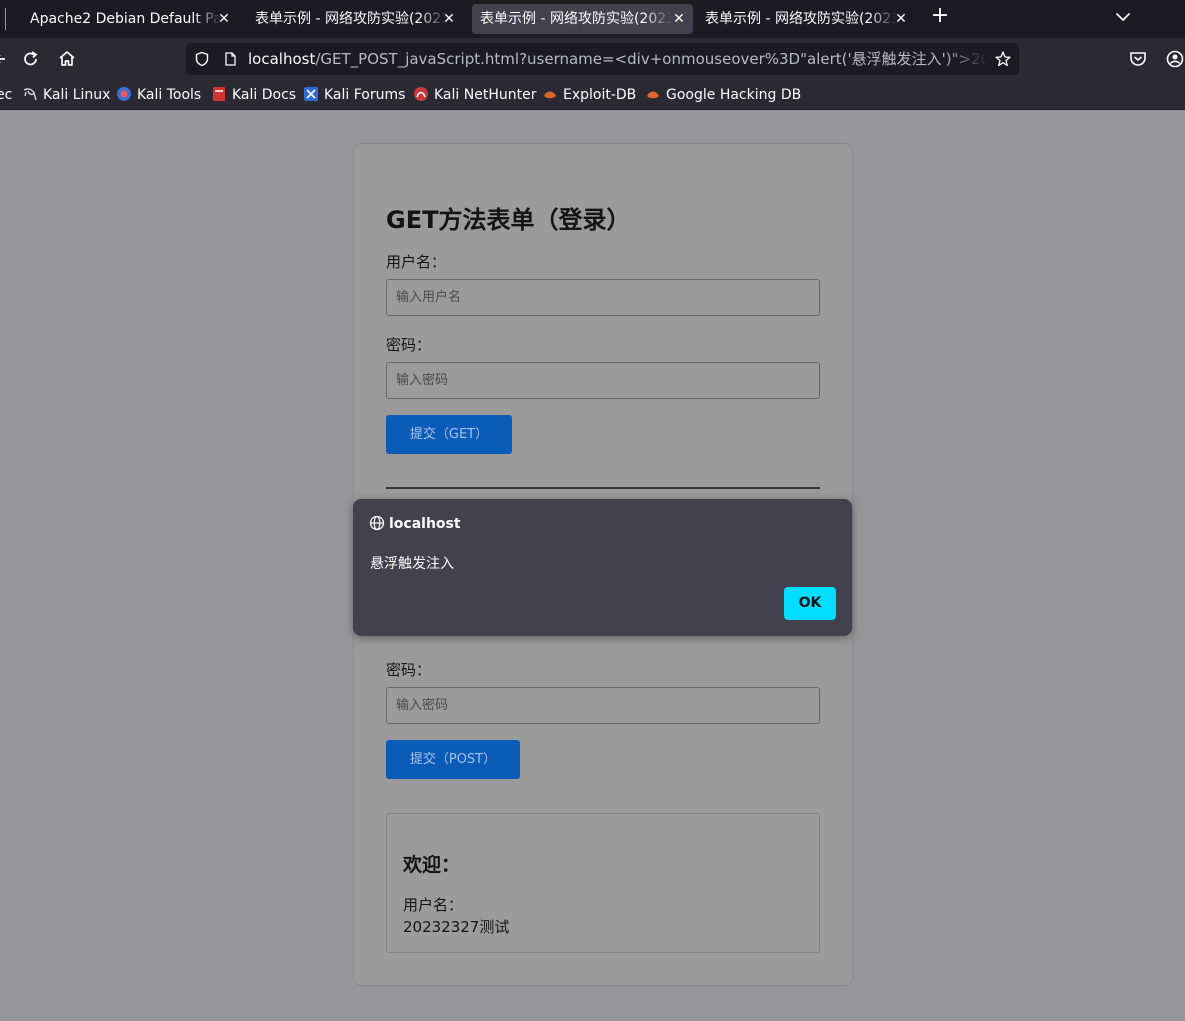  I want to click on pocket-icon, so click(1138, 59).